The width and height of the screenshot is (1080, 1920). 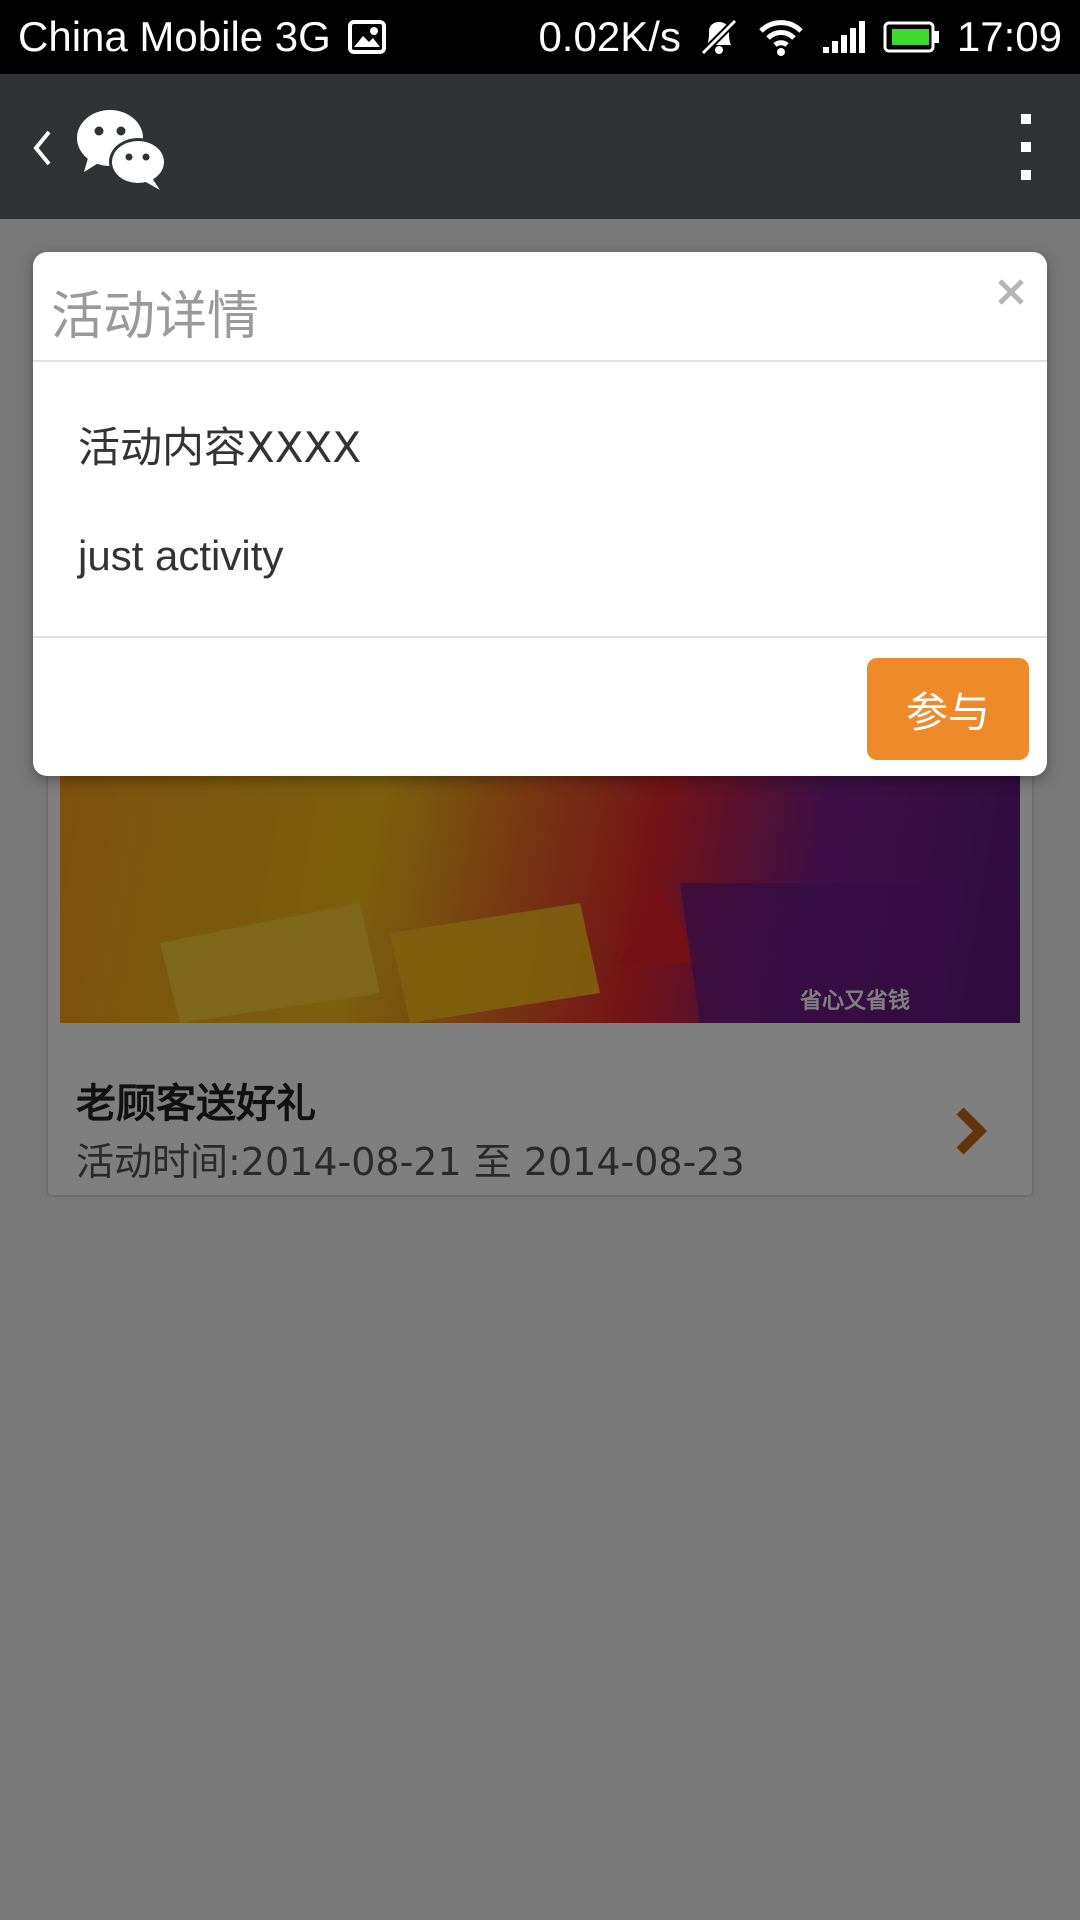 I want to click on back-icon, so click(x=42, y=148).